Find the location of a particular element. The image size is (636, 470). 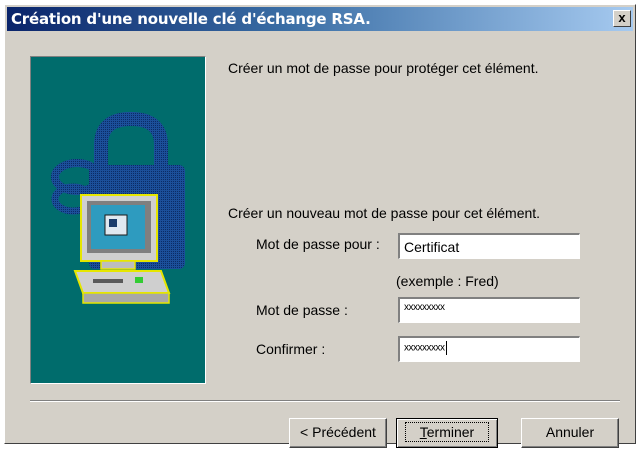

finish-label: erminer is located at coordinates (450, 432).